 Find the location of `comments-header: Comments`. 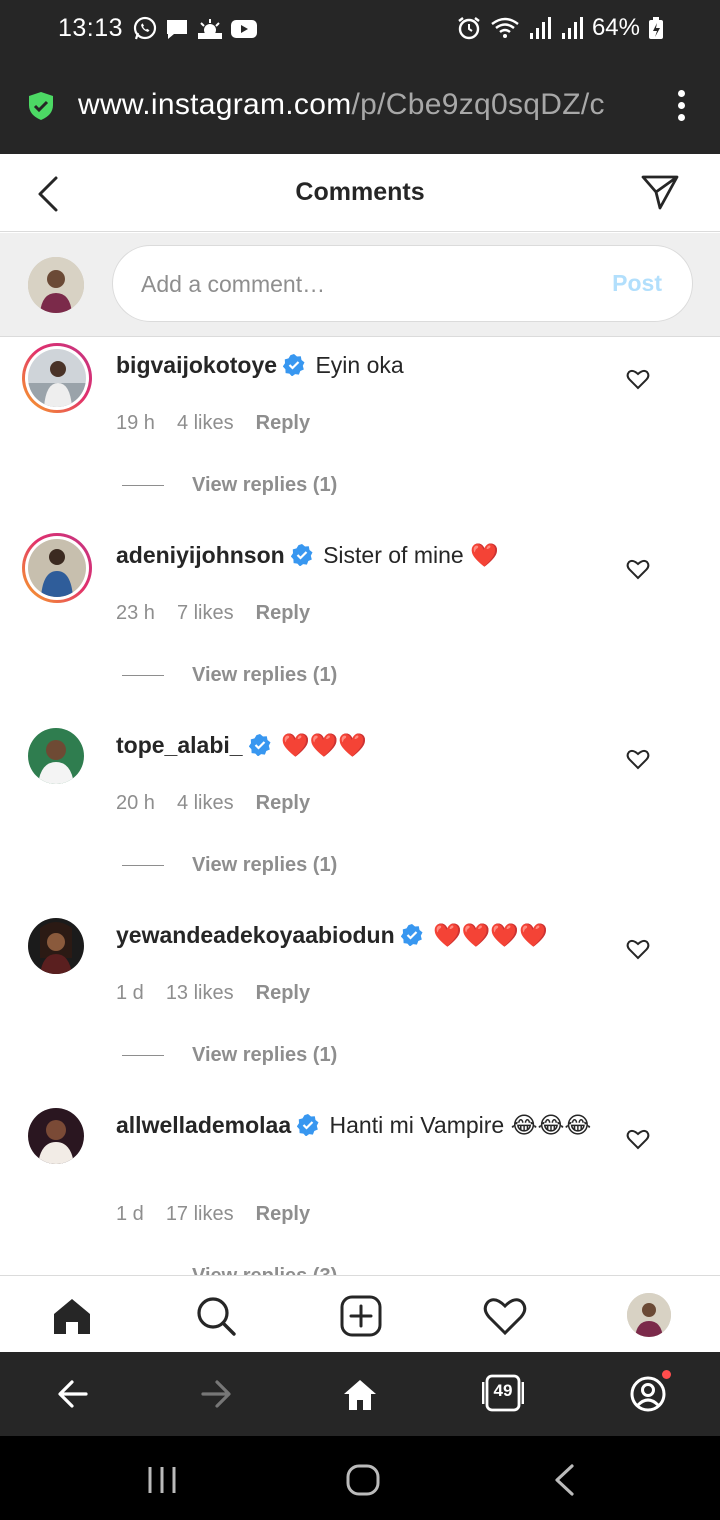

comments-header: Comments is located at coordinates (360, 193).